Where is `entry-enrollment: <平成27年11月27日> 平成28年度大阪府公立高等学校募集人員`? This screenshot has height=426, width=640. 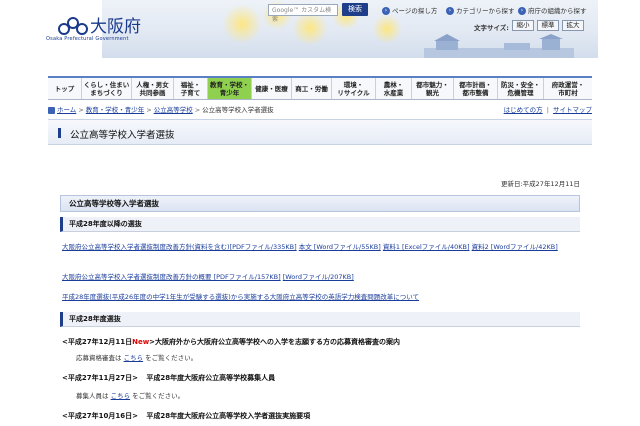 entry-enrollment: <平成27年11月27日> 平成28年度大阪府公立高等学校募集人員 is located at coordinates (169, 378).